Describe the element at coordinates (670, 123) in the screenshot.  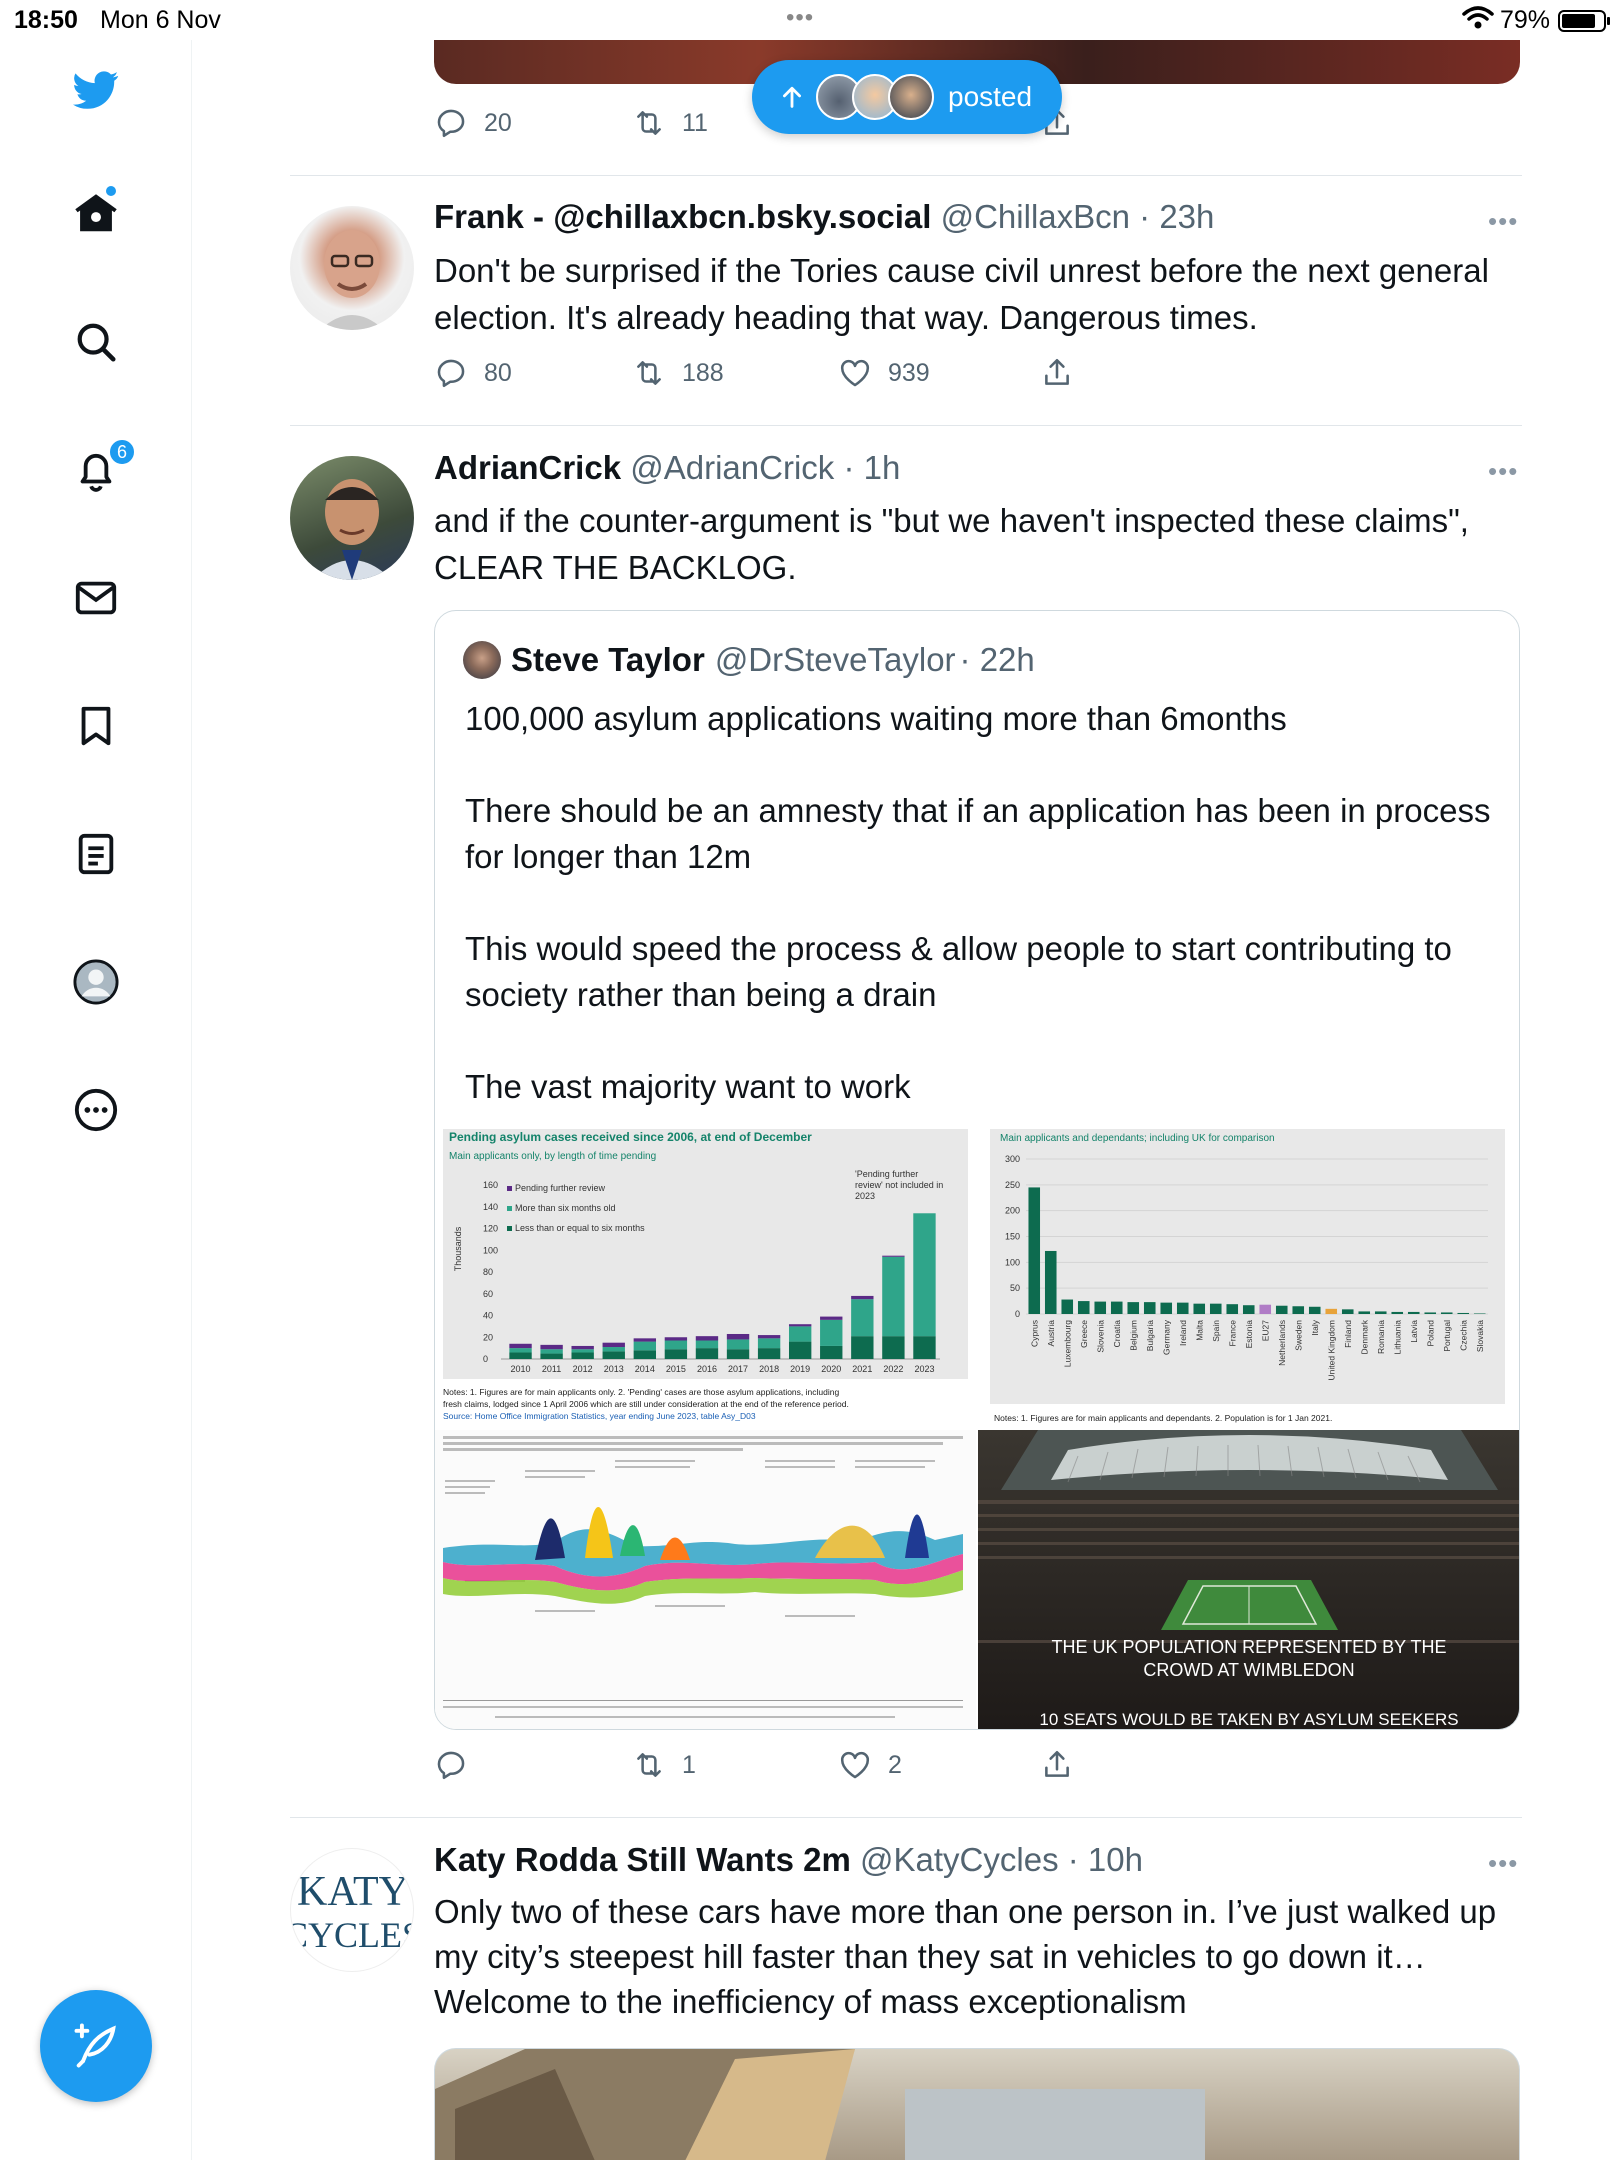
I see `retweet-button: 11` at that location.